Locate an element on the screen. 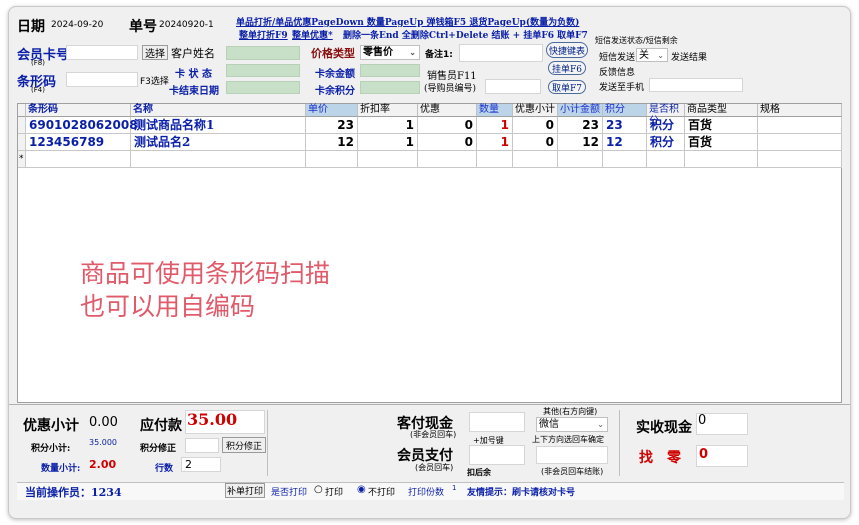  cell-discount is located at coordinates (388, 159).